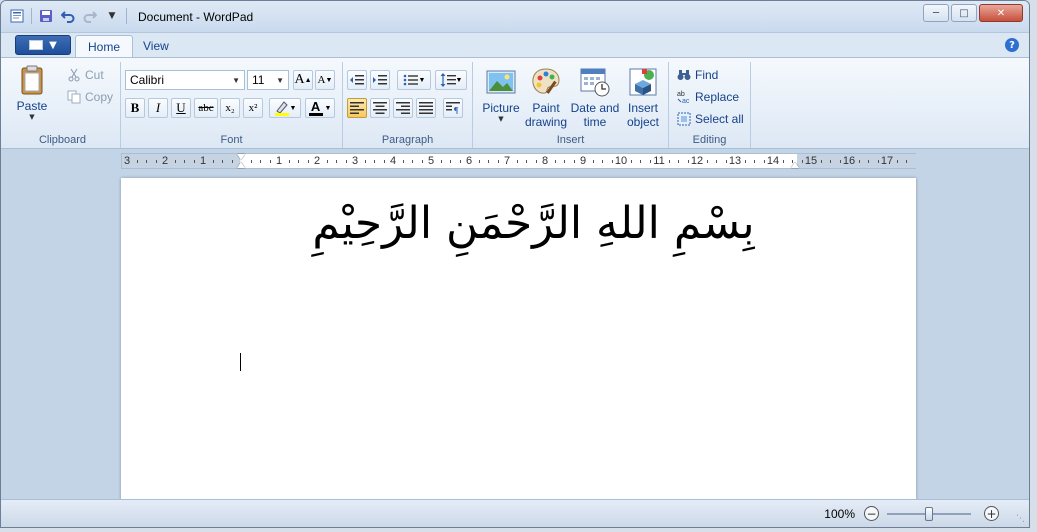  I want to click on replace-button: ab ac Replace, so click(708, 97).